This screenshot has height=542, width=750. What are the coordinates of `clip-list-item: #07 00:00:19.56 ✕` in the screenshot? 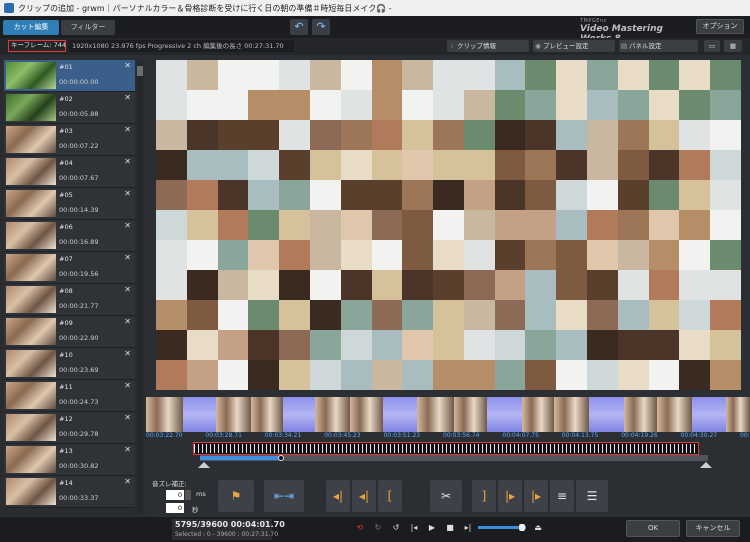 It's located at (69, 268).